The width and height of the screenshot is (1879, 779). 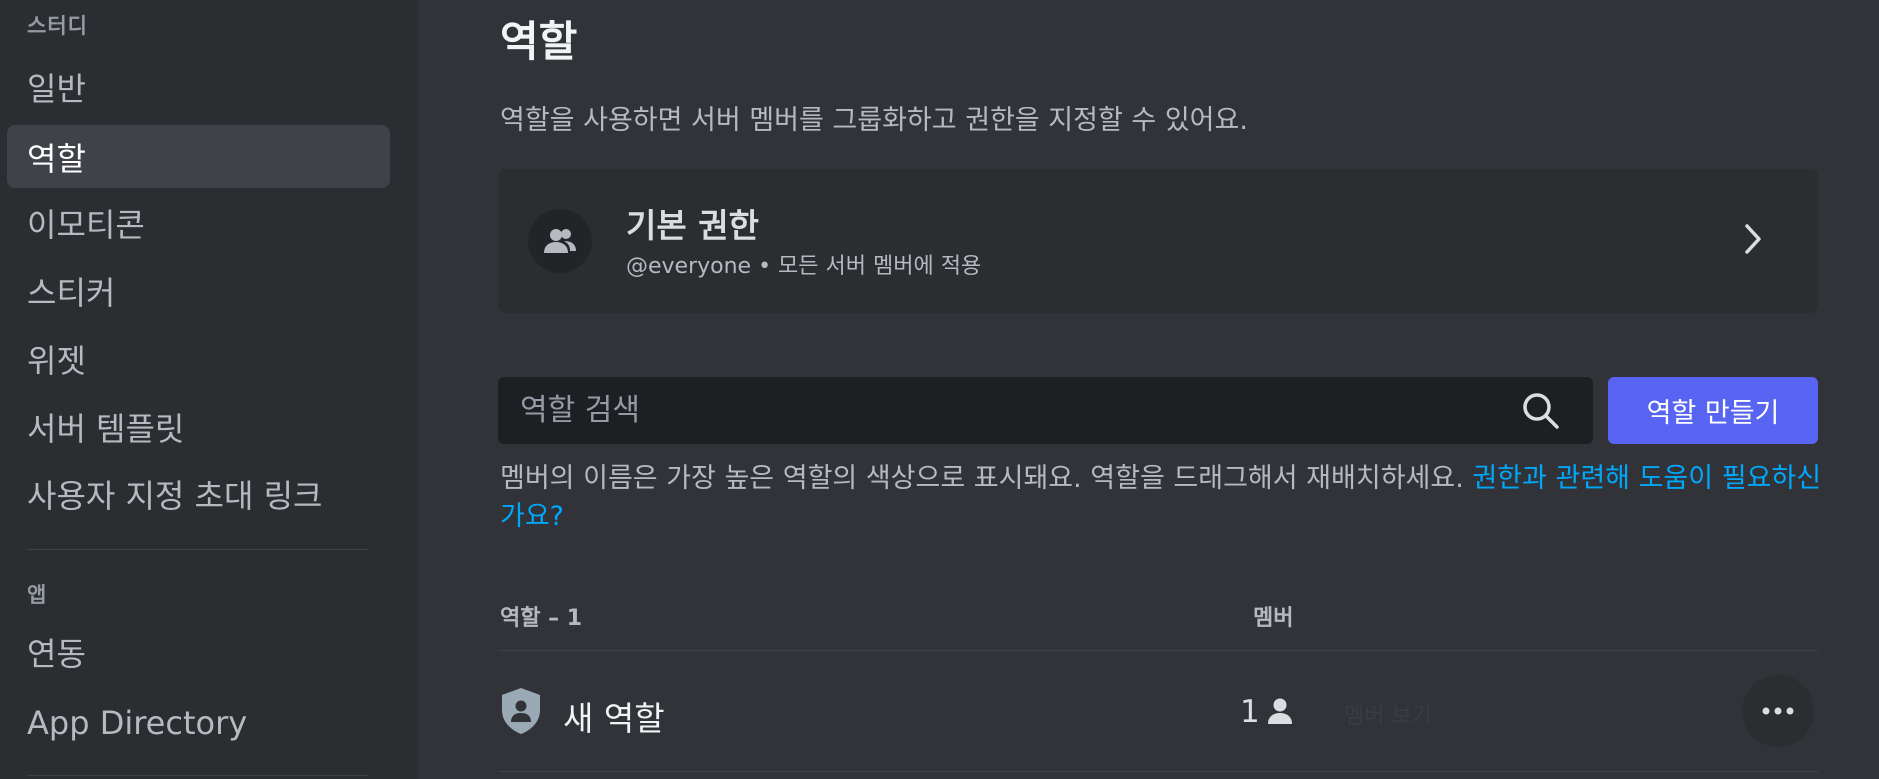 I want to click on sidebar-item-app-directory: App Directory, so click(x=198, y=722).